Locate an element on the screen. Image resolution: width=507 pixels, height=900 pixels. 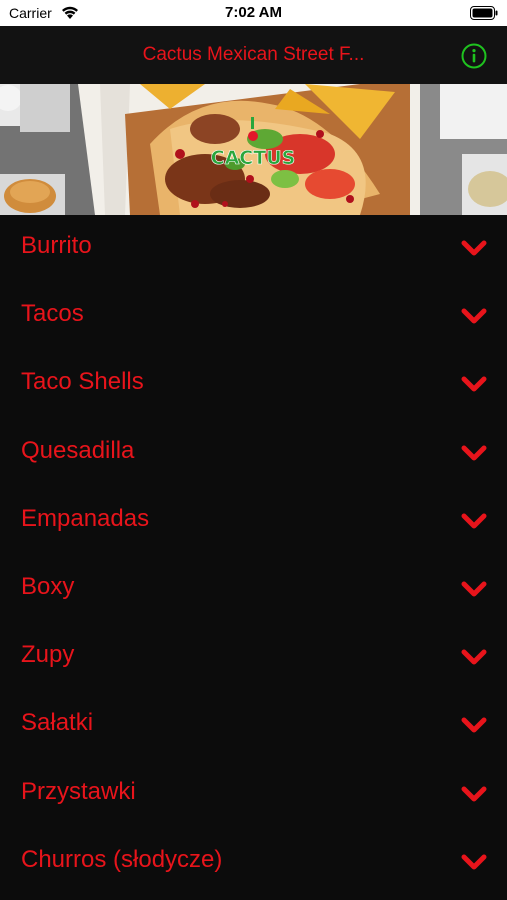
menu-category-zupy: Zupy is located at coordinates (253, 658).